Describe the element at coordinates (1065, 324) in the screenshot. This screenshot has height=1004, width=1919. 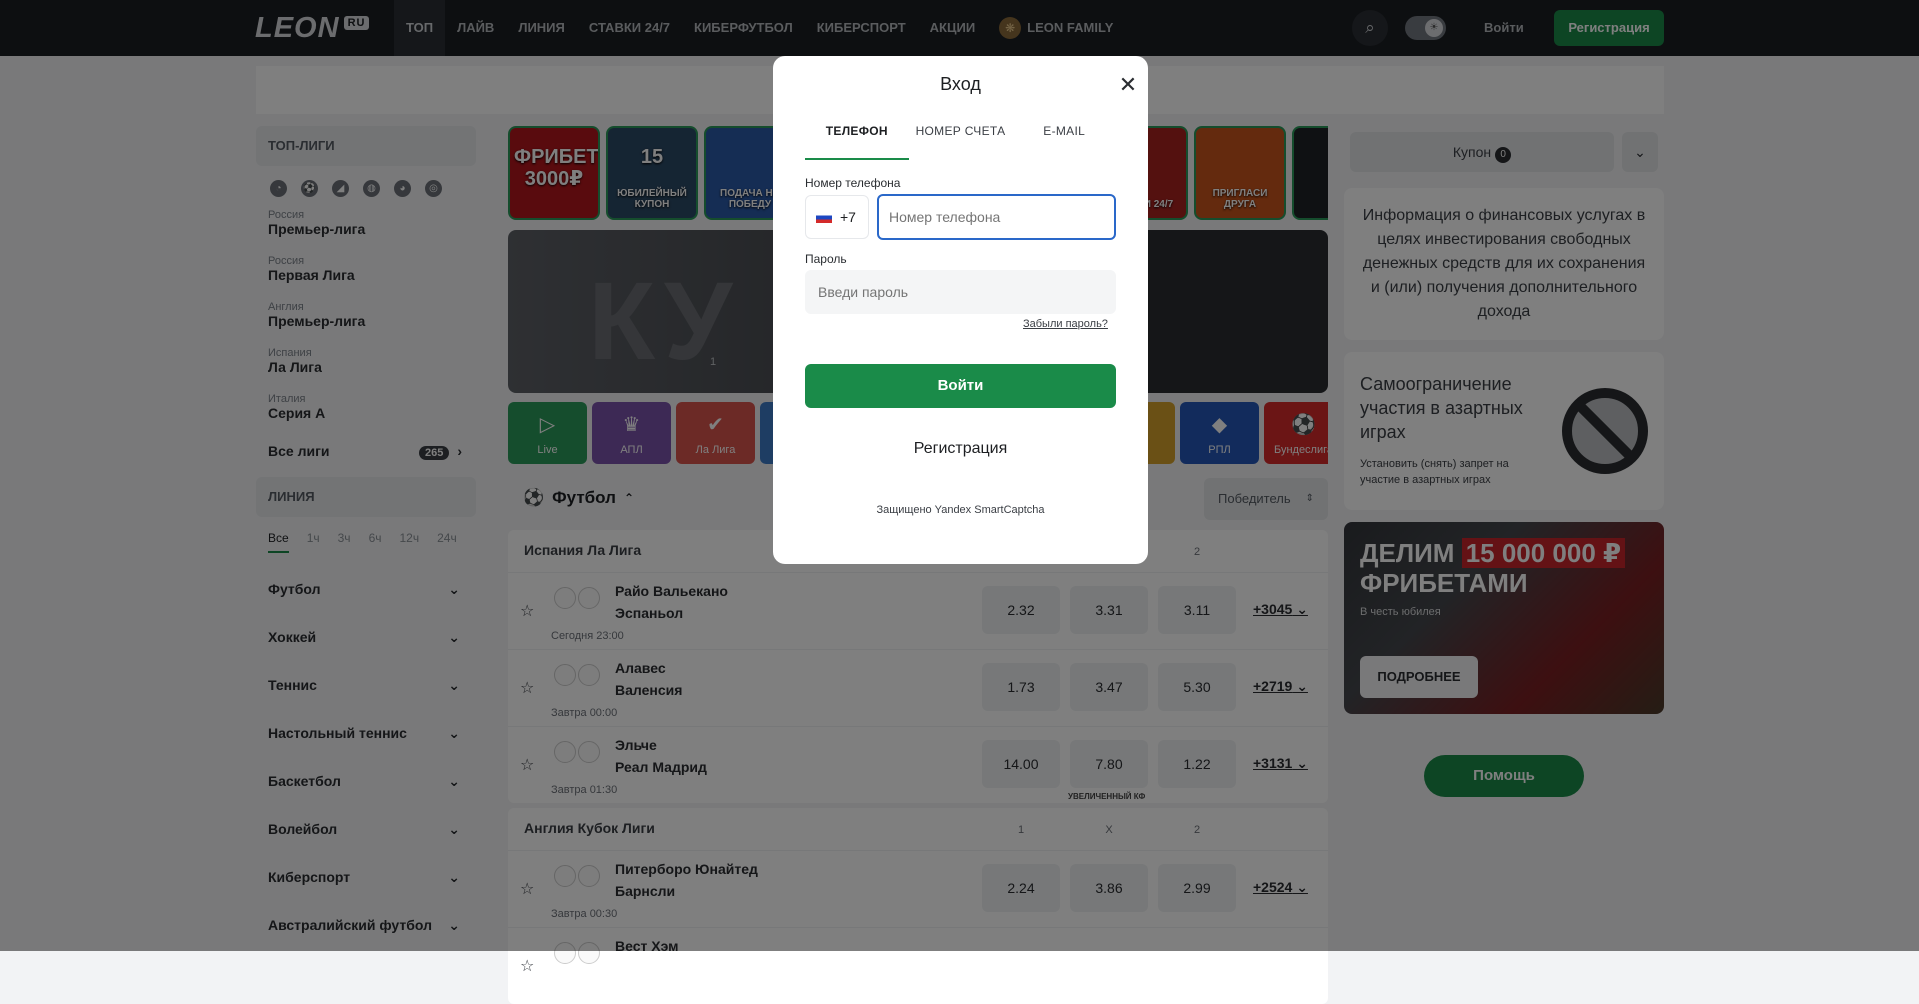
I see `forgot-password-link: Забыли пароль?` at that location.